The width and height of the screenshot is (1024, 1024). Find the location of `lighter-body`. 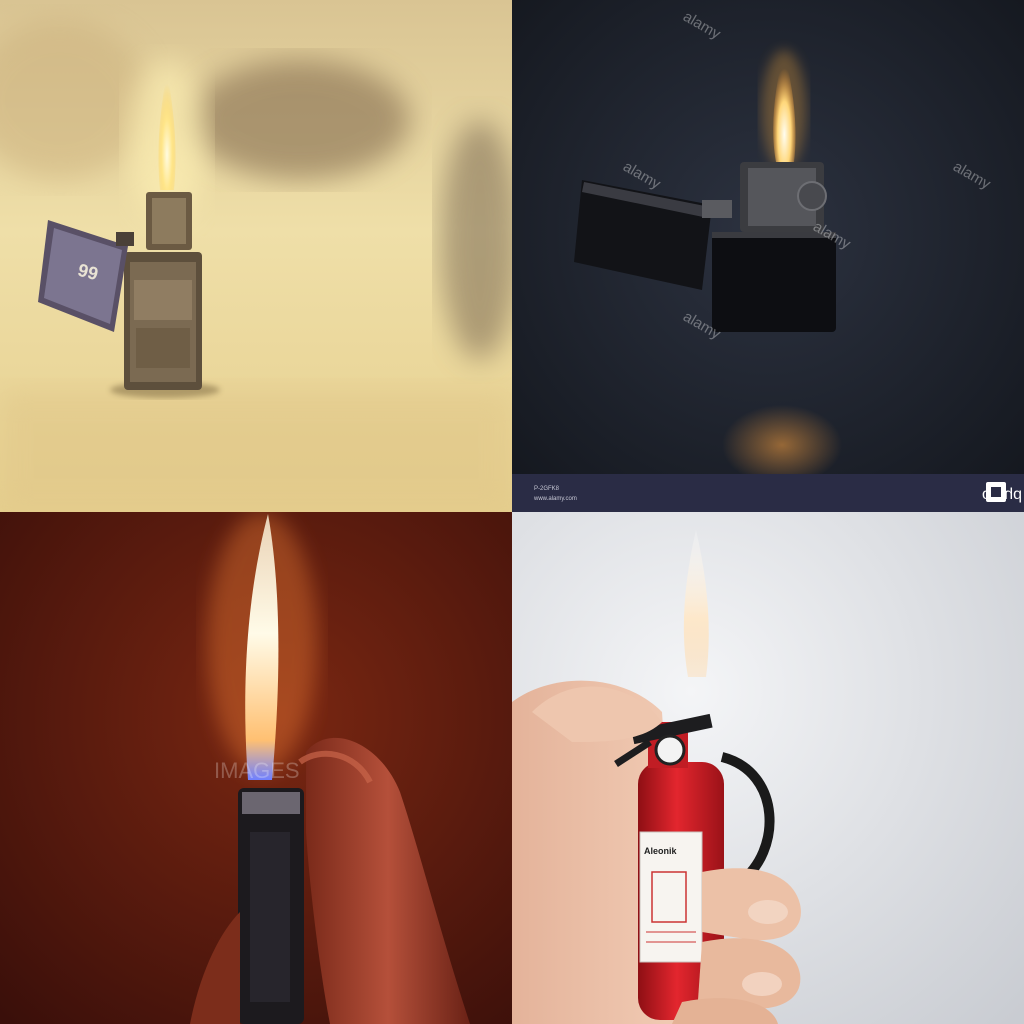

lighter-body is located at coordinates (774, 282).